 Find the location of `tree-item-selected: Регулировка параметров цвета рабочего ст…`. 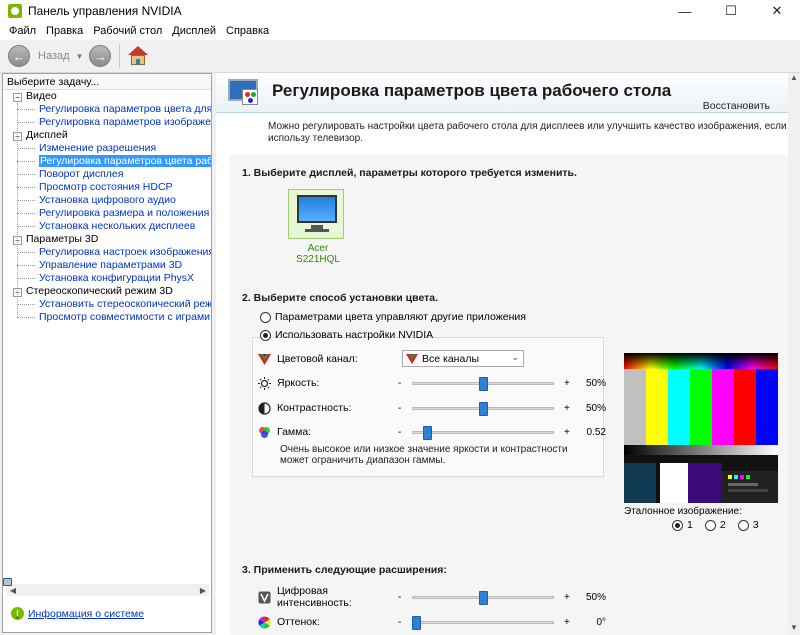

tree-item-selected: Регулировка параметров цвета рабочего ст… is located at coordinates (107, 161).